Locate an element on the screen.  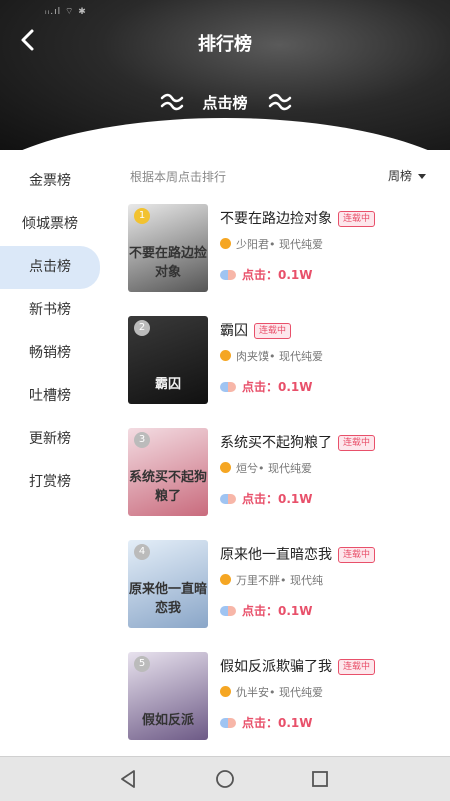
cover-title-art: 霸囚 is located at coordinates (167, 384).